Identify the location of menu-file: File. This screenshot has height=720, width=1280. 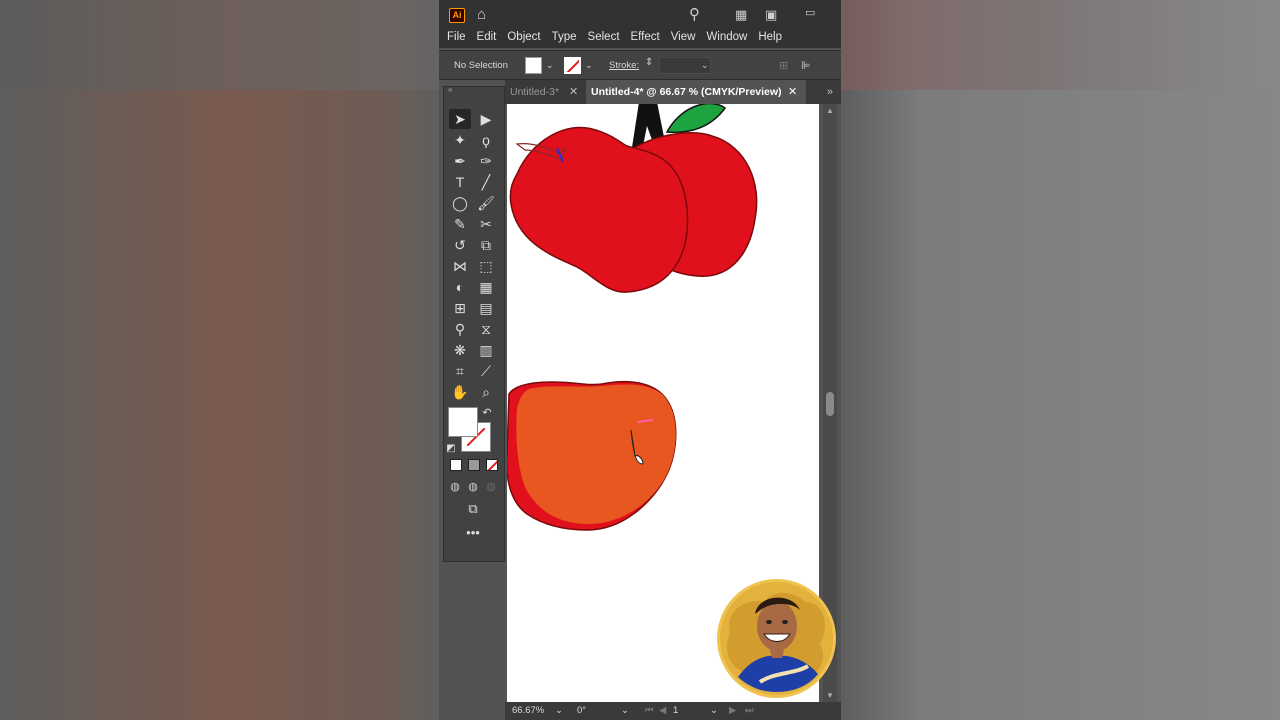
(456, 39).